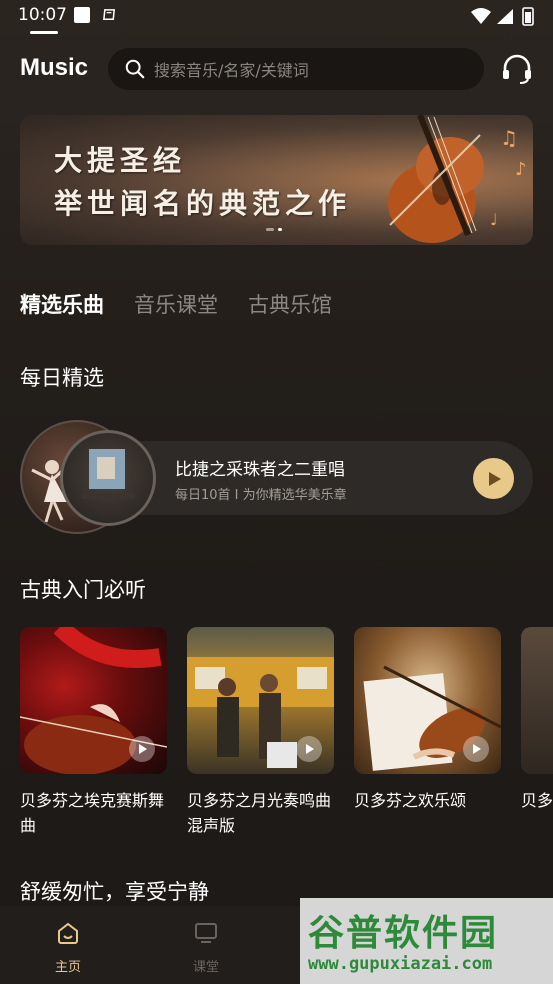 Image resolution: width=553 pixels, height=984 pixels. What do you see at coordinates (109, 14) in the screenshot?
I see `app-notification-icon` at bounding box center [109, 14].